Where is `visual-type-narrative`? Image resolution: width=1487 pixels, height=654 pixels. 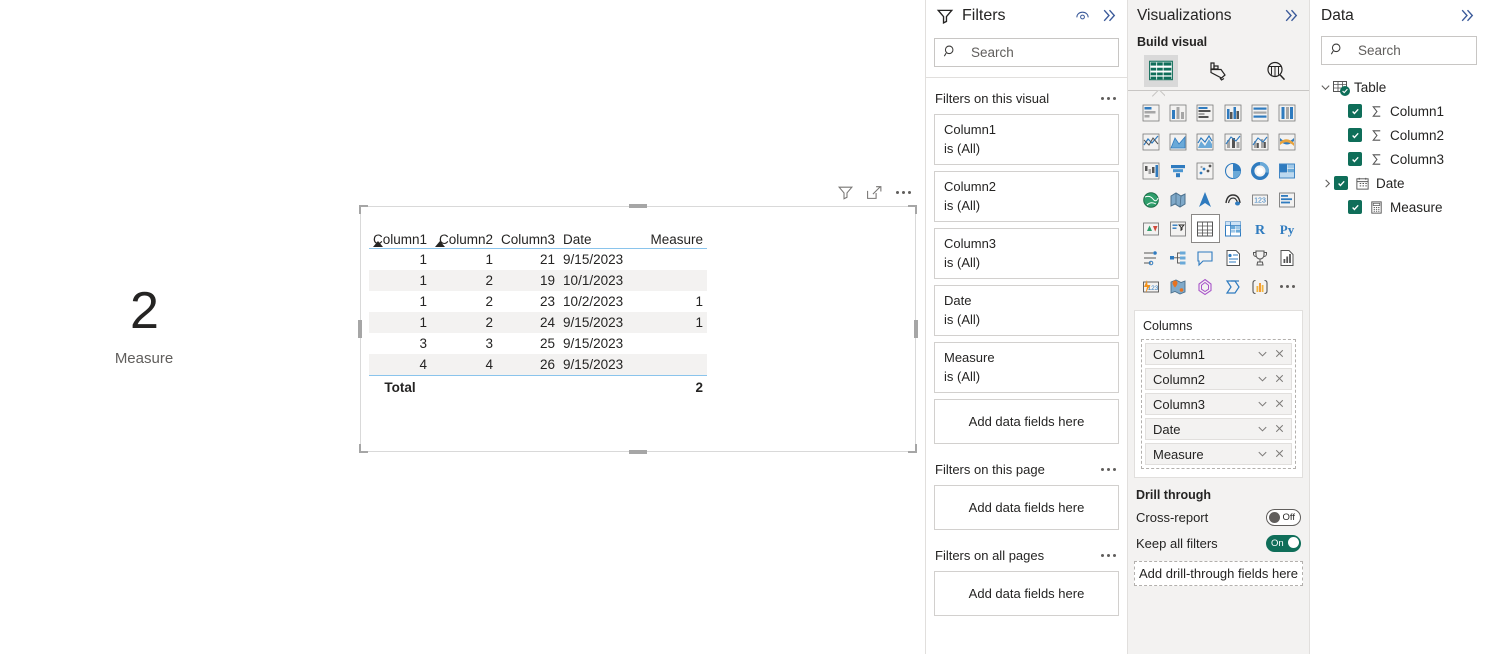
visual-type-narrative is located at coordinates (1232, 257).